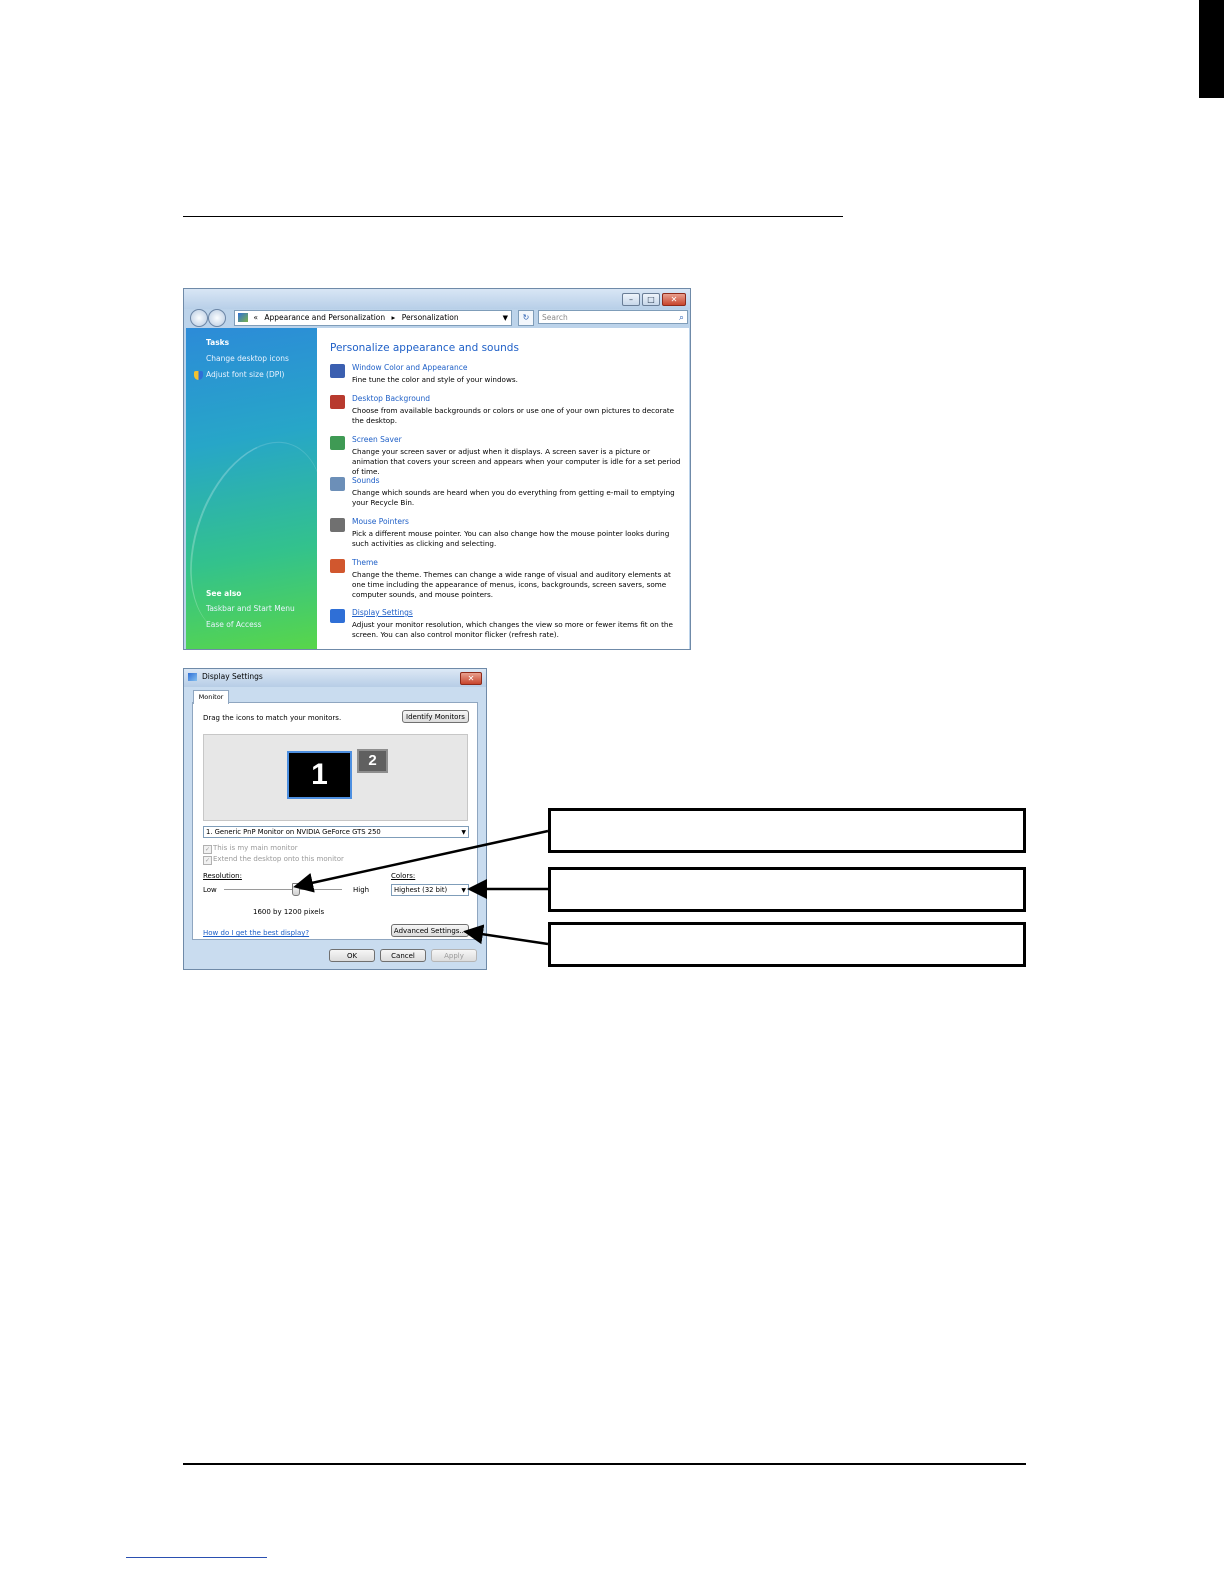  I want to click on tab-monitor: Monitor, so click(211, 697).